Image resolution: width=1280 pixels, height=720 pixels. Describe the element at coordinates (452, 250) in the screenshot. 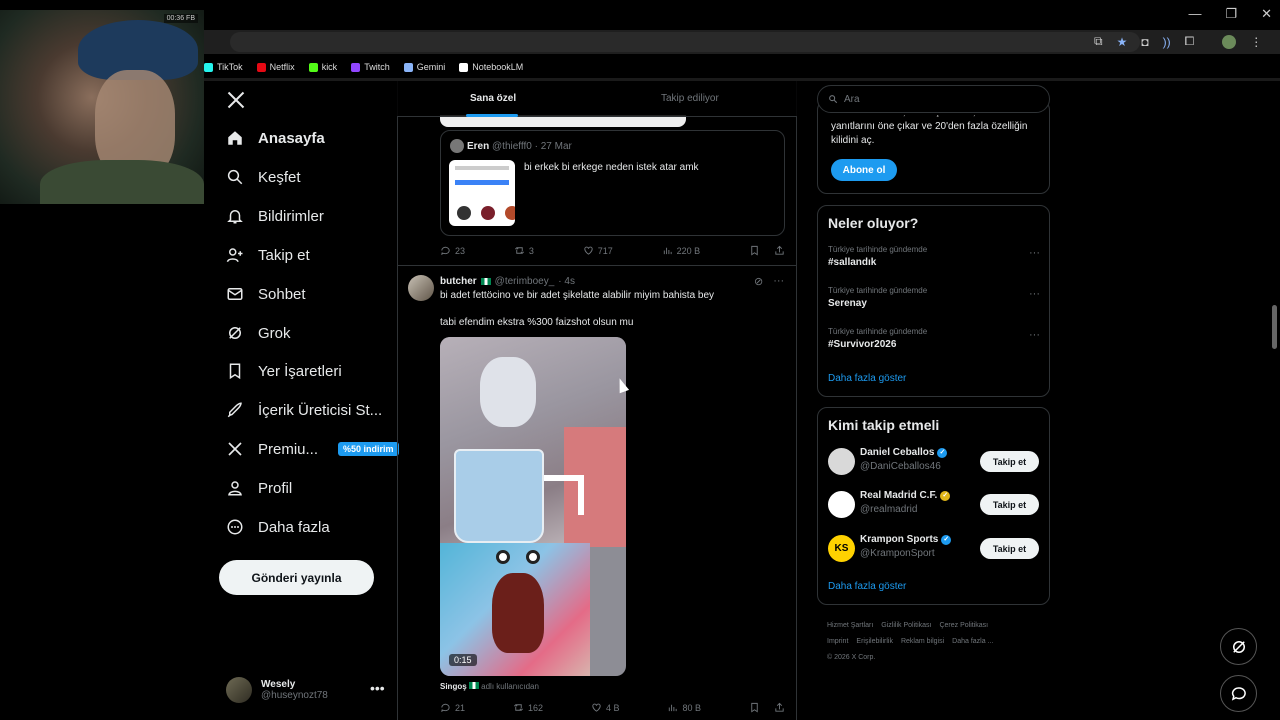

I see `reply-button: 23` at that location.